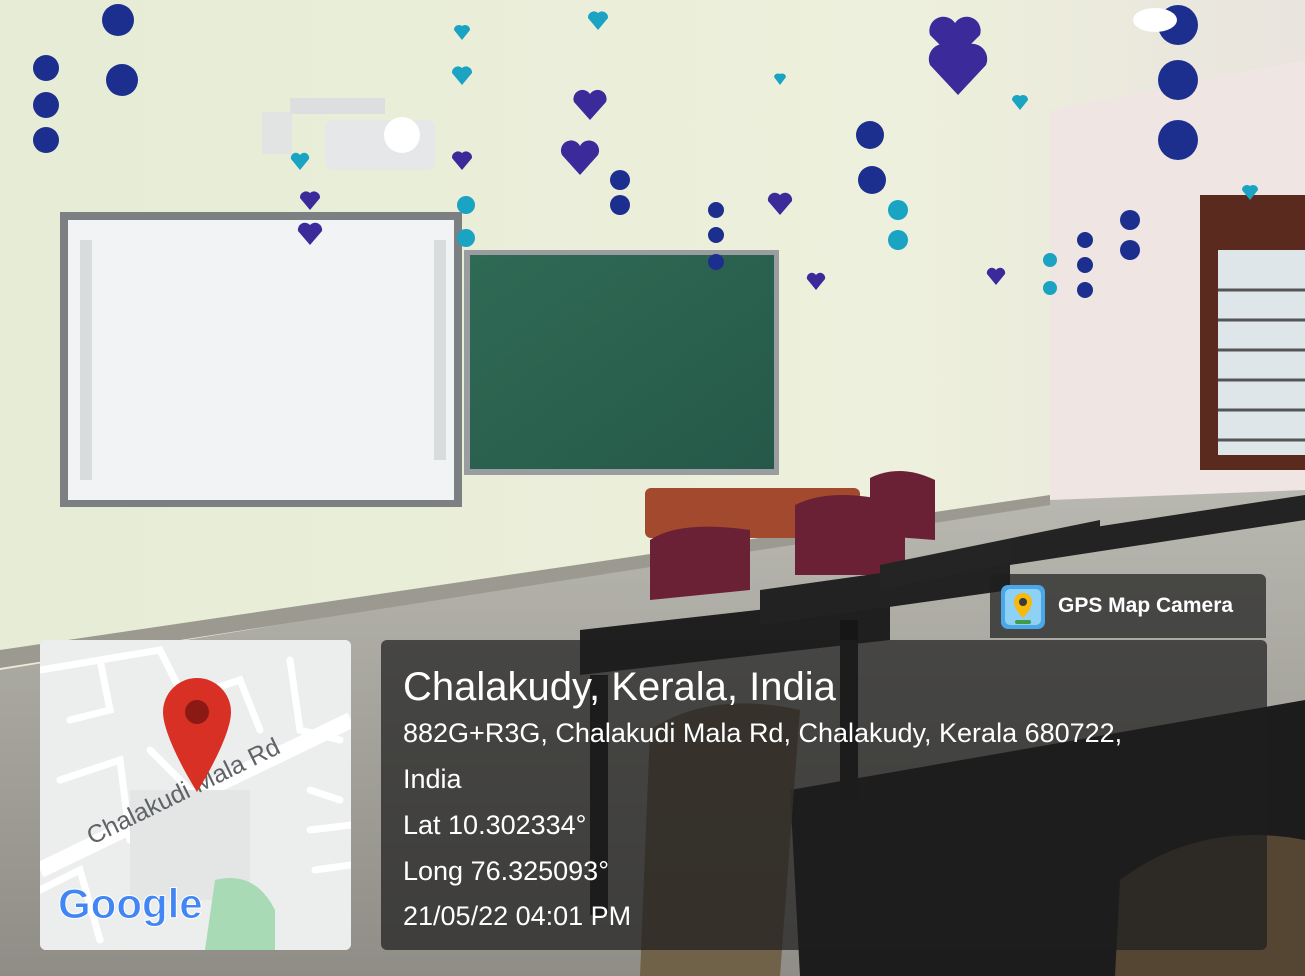  I want to click on gps-map-camera-badge: GPS Map Camera, so click(1128, 606).